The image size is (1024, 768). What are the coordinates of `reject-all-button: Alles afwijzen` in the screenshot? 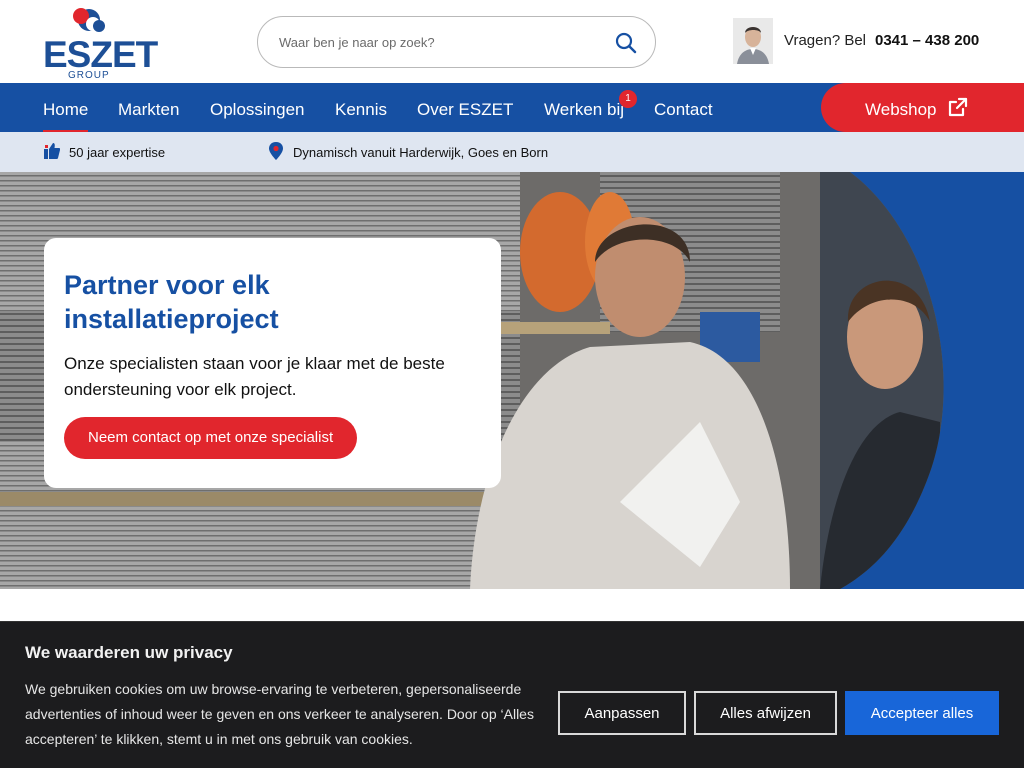 It's located at (765, 713).